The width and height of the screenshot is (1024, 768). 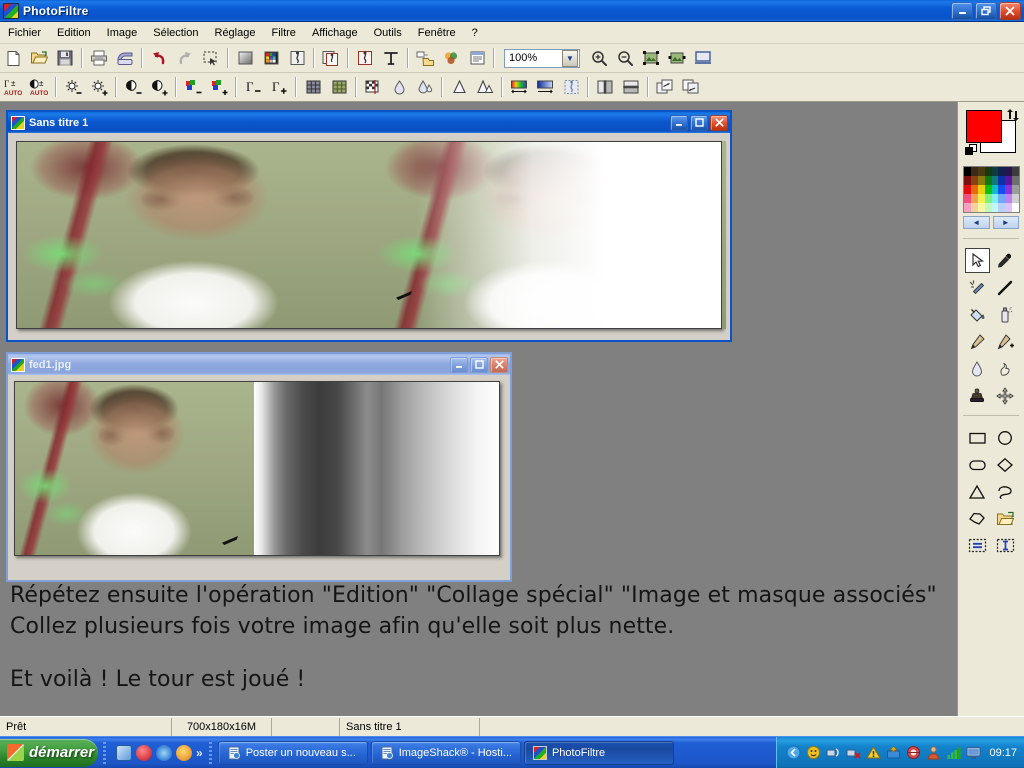 I want to click on scan-icon, so click(x=125, y=58).